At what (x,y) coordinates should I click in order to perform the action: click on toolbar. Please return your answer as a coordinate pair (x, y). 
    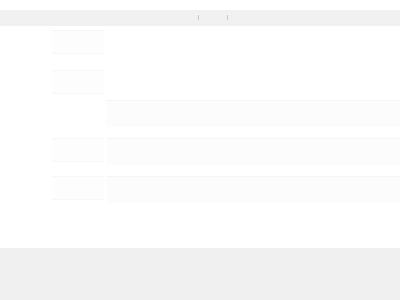
    Looking at the image, I should click on (200, 18).